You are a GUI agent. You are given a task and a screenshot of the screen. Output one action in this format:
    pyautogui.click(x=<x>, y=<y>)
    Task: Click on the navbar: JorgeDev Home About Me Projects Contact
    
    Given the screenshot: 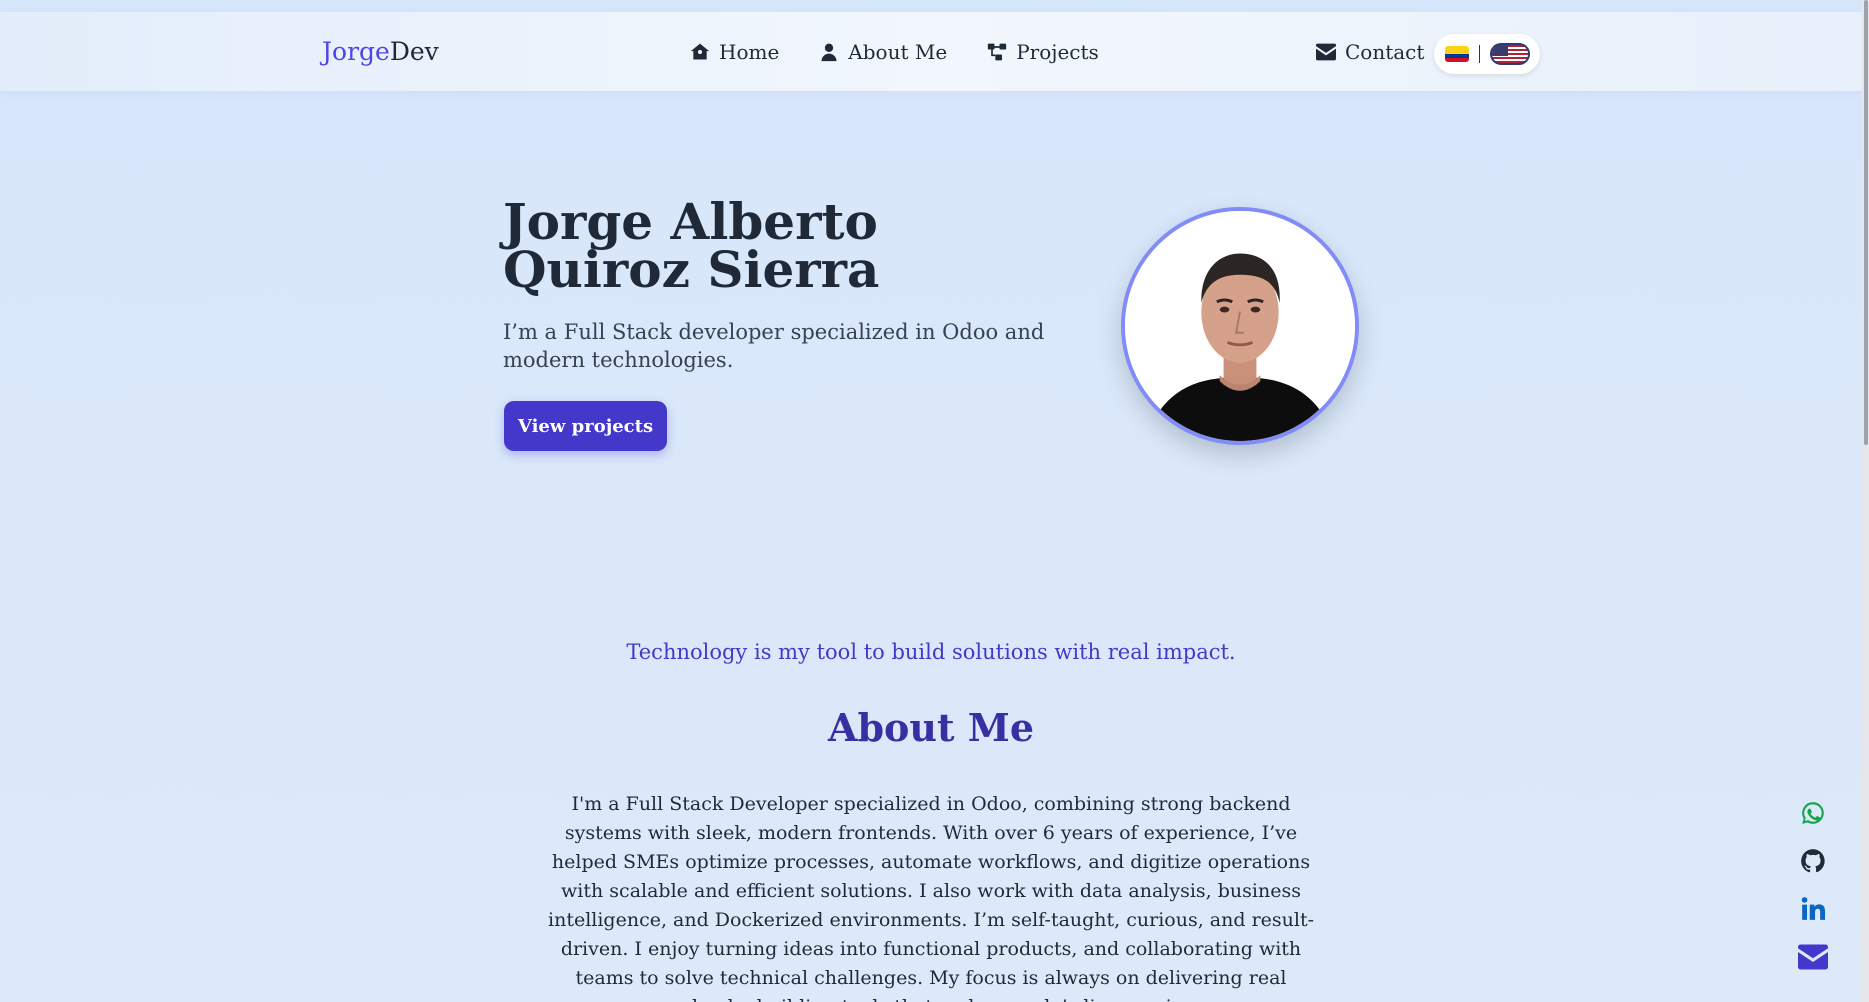 What is the action you would take?
    pyautogui.click(x=934, y=51)
    